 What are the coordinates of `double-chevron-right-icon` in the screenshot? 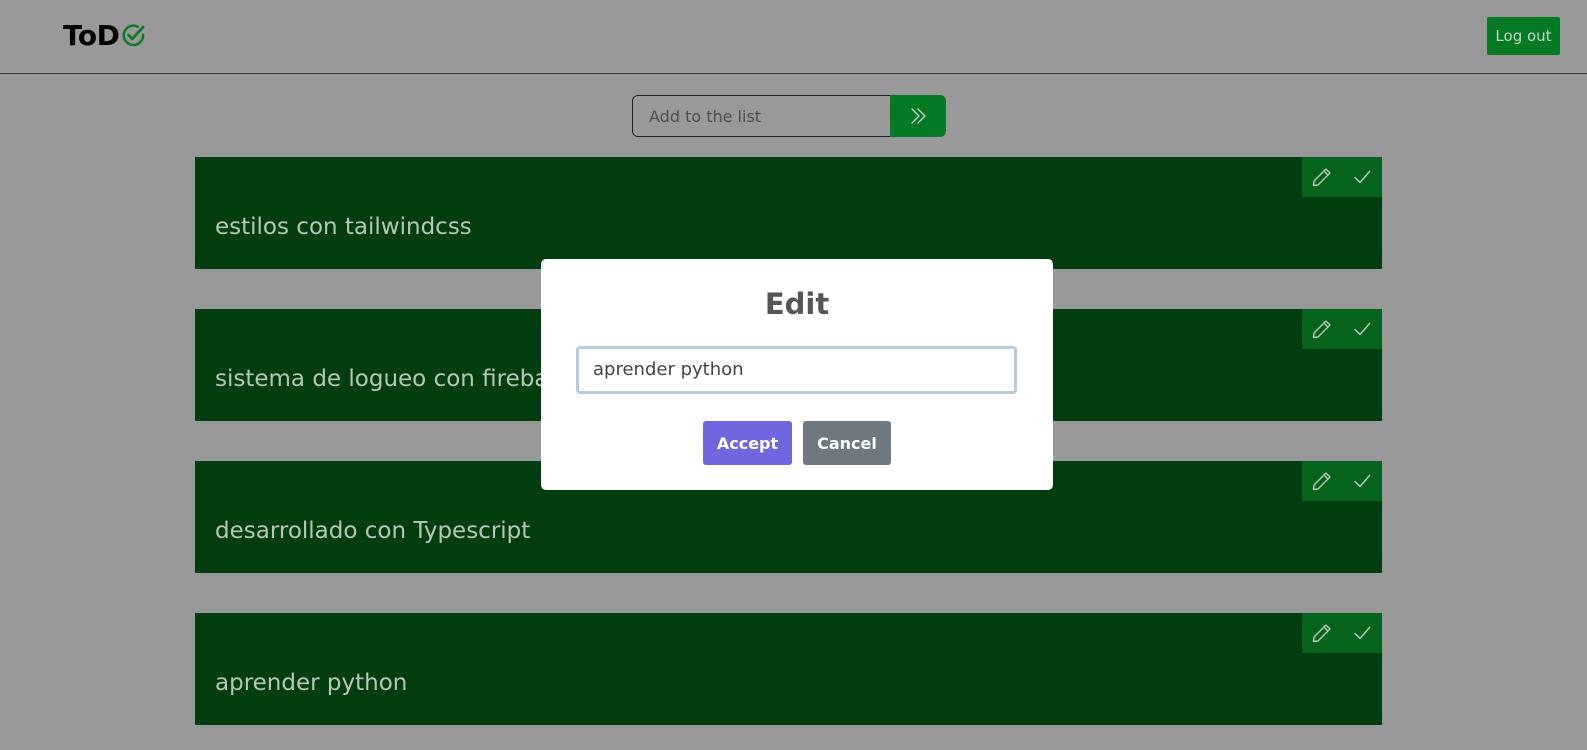 It's located at (918, 116).